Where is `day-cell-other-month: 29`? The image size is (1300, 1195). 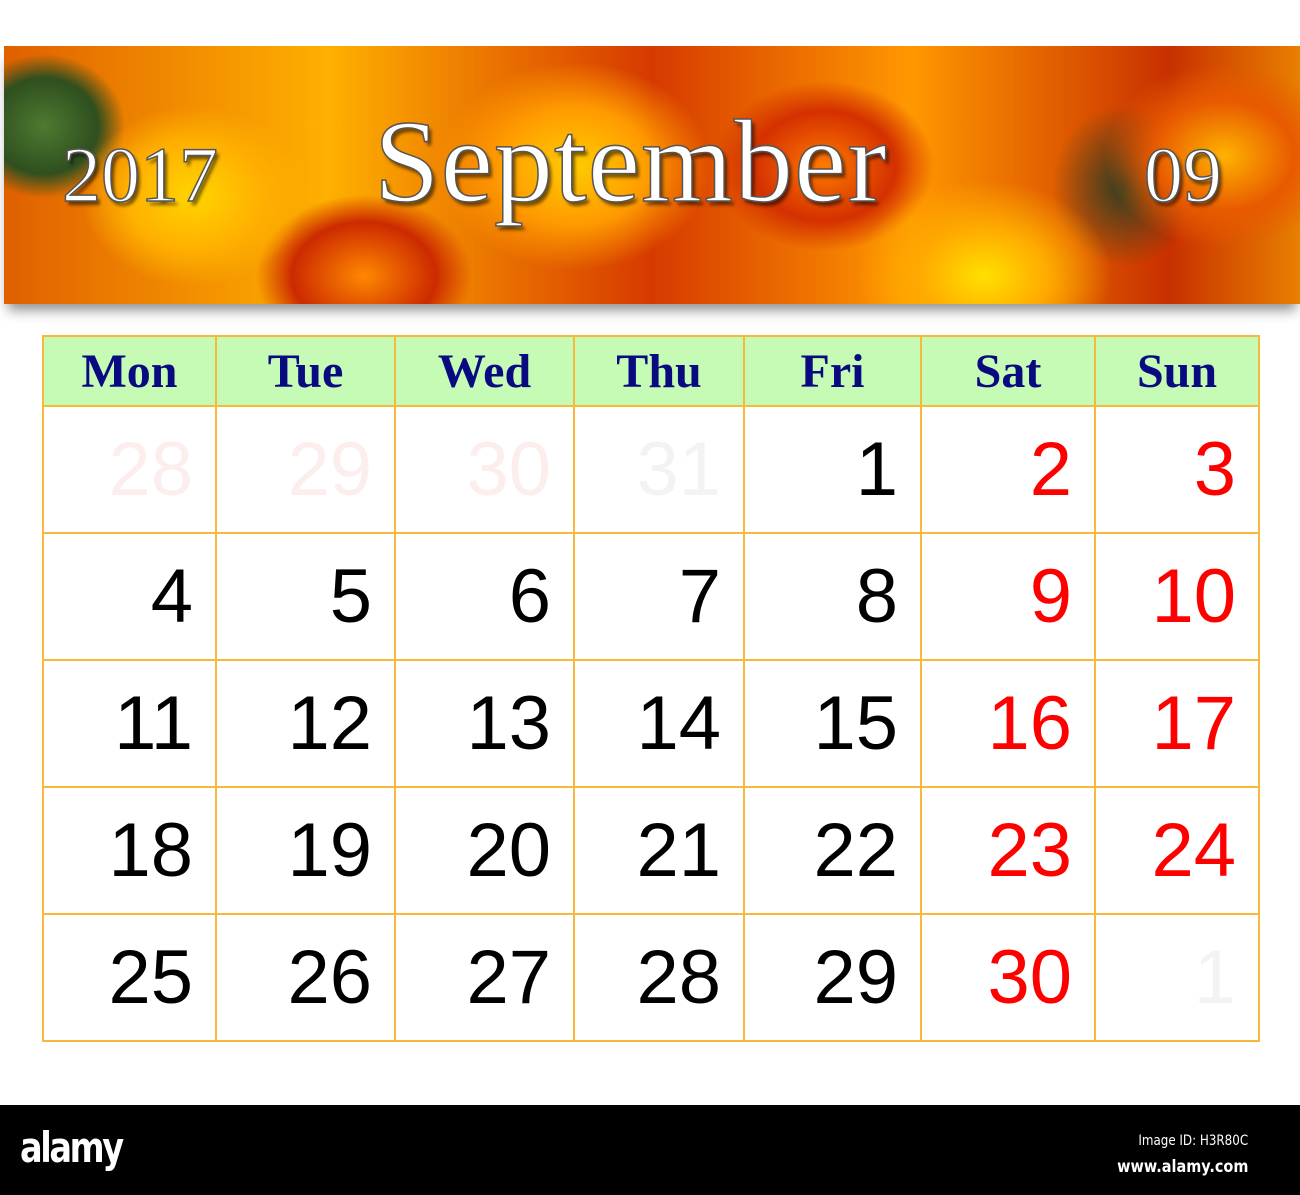 day-cell-other-month: 29 is located at coordinates (305, 469).